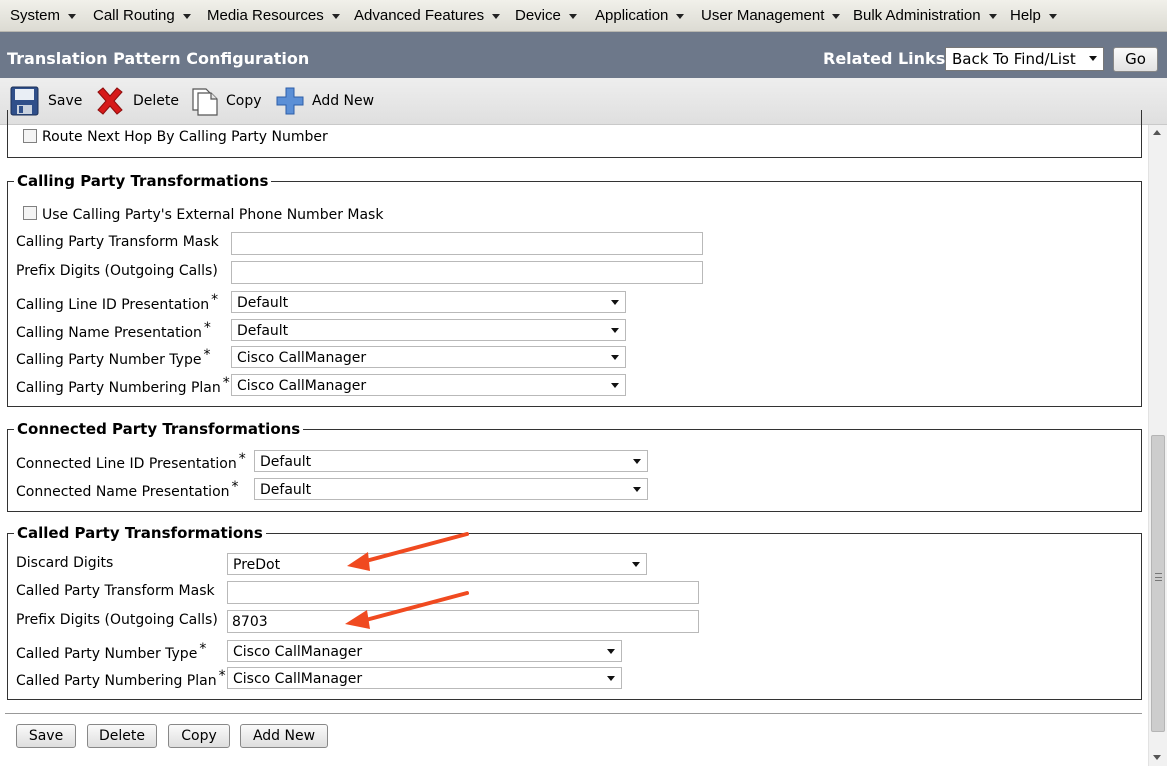 The image size is (1167, 766). Describe the element at coordinates (109, 333) in the screenshot. I see `label-text: Calling Name Presentation` at that location.